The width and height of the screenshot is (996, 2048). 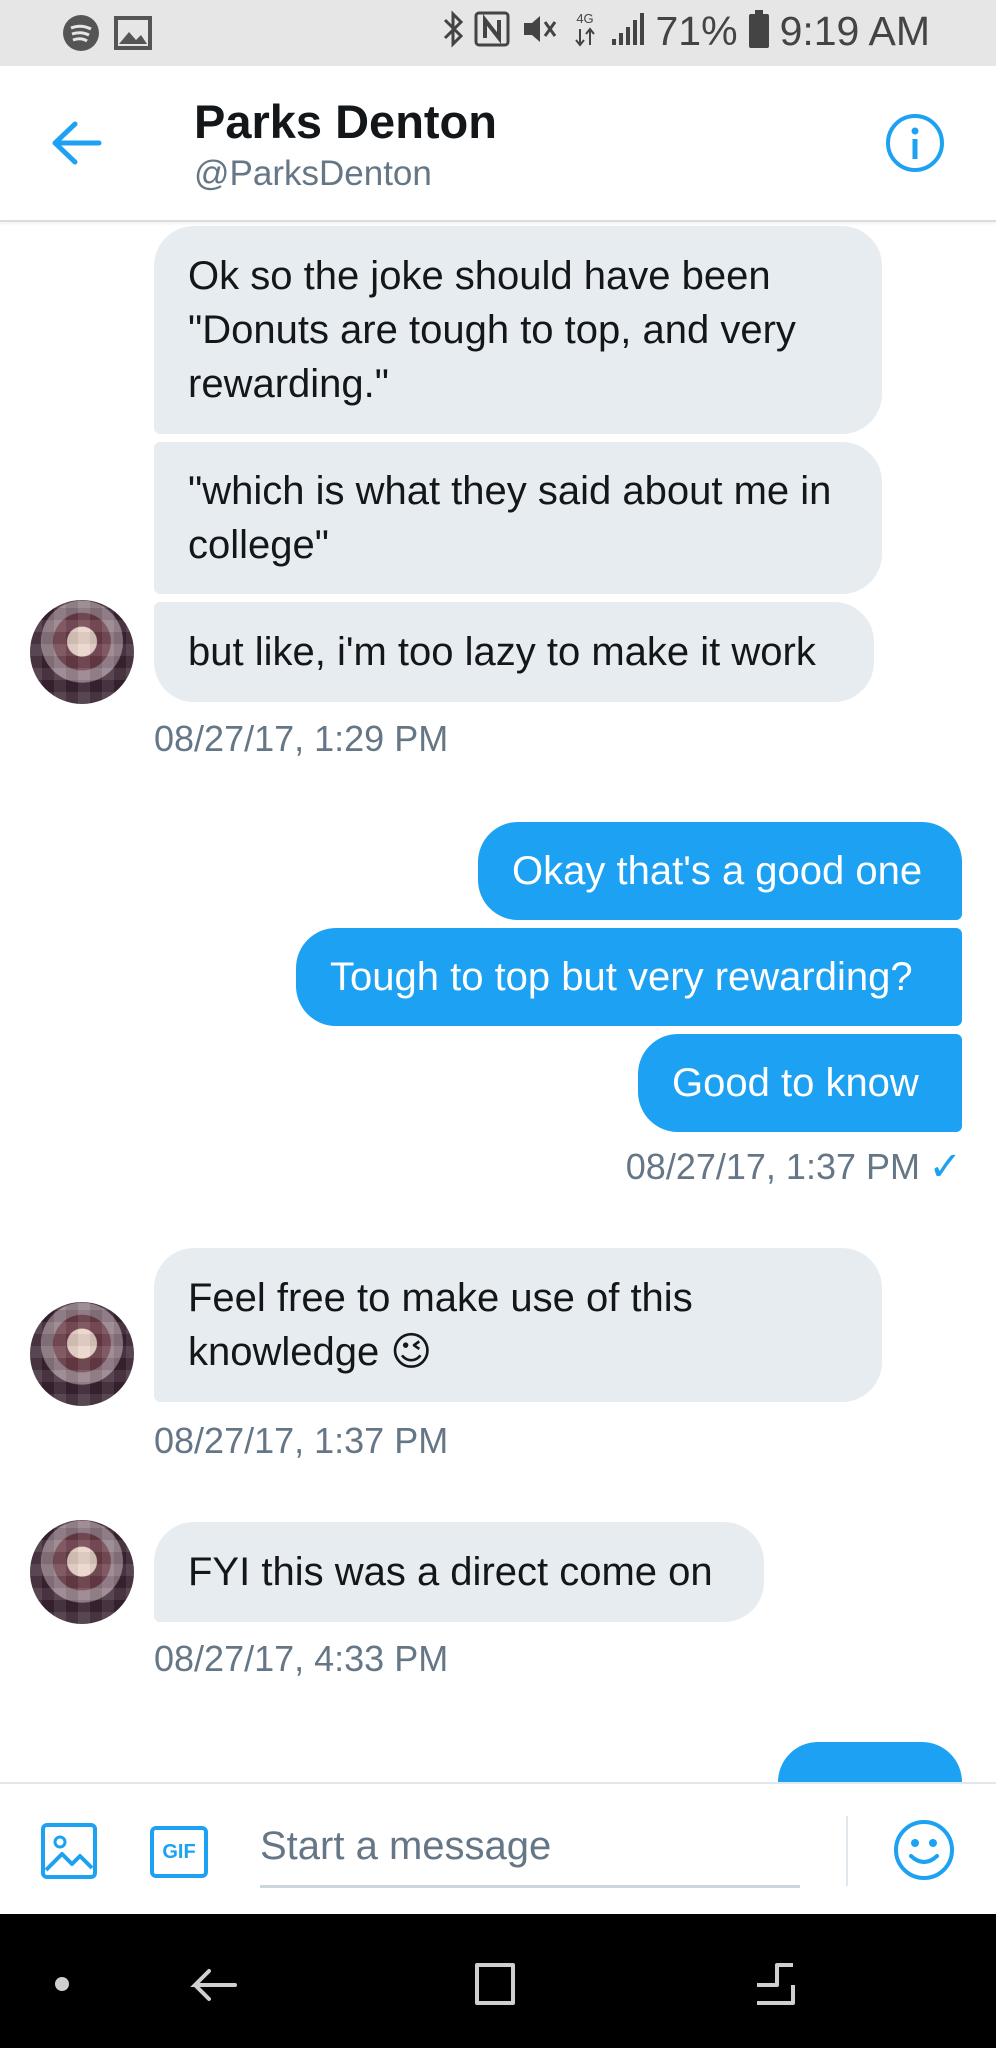 I want to click on emoji-button, so click(x=924, y=1850).